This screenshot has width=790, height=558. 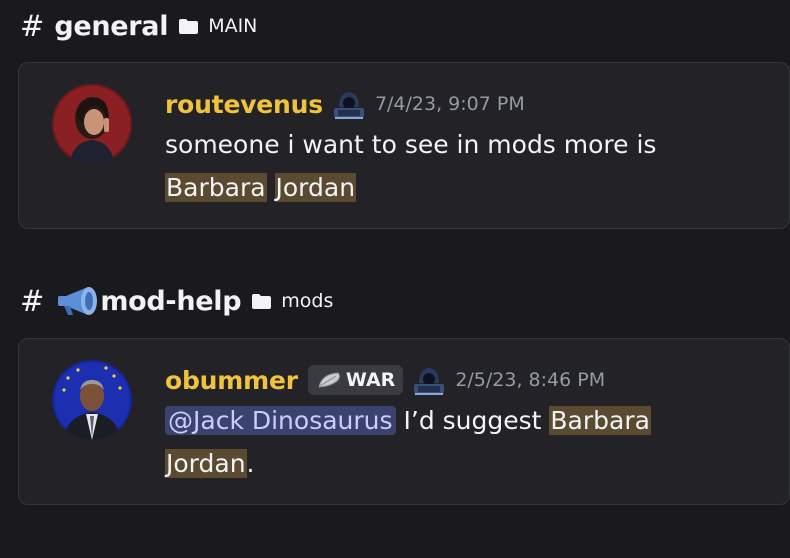 I want to click on channel-category: MAIN, so click(x=233, y=26).